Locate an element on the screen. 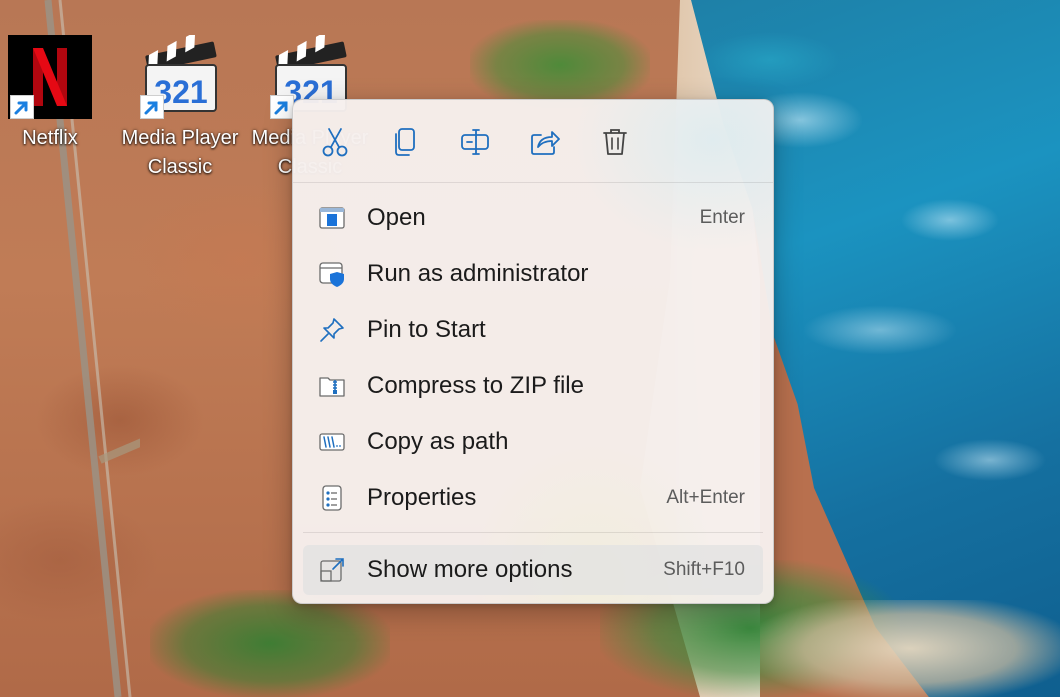 This screenshot has width=1060, height=697. menu-item-show-more-options: Show more options Shift+F10 is located at coordinates (533, 570).